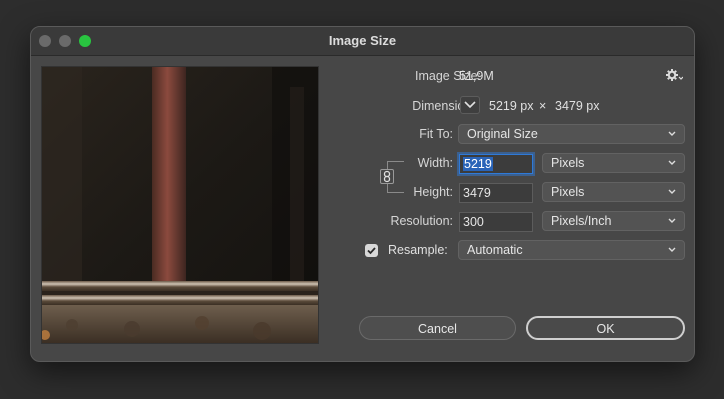  I want to click on width-label: Width:, so click(435, 163).